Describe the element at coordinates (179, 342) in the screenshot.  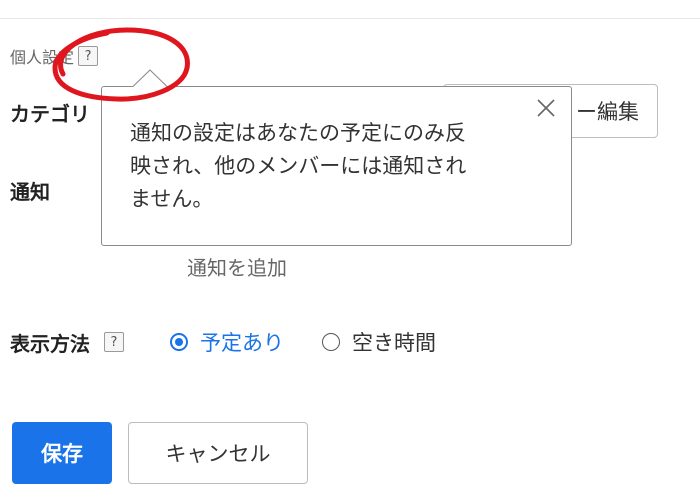
I see `radio-selected-icon` at that location.